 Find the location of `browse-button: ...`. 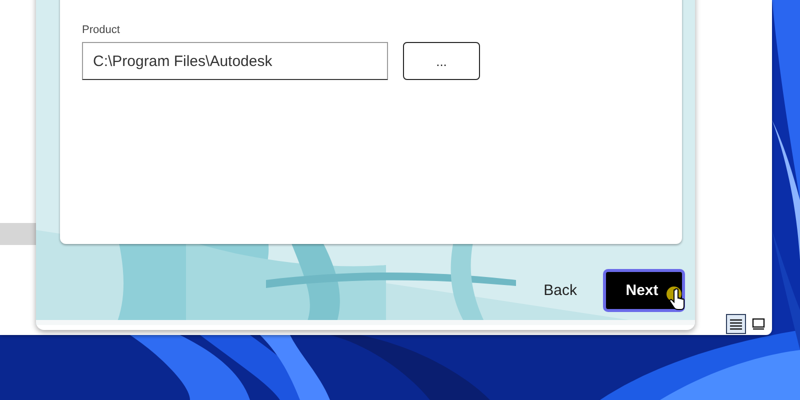

browse-button: ... is located at coordinates (441, 61).